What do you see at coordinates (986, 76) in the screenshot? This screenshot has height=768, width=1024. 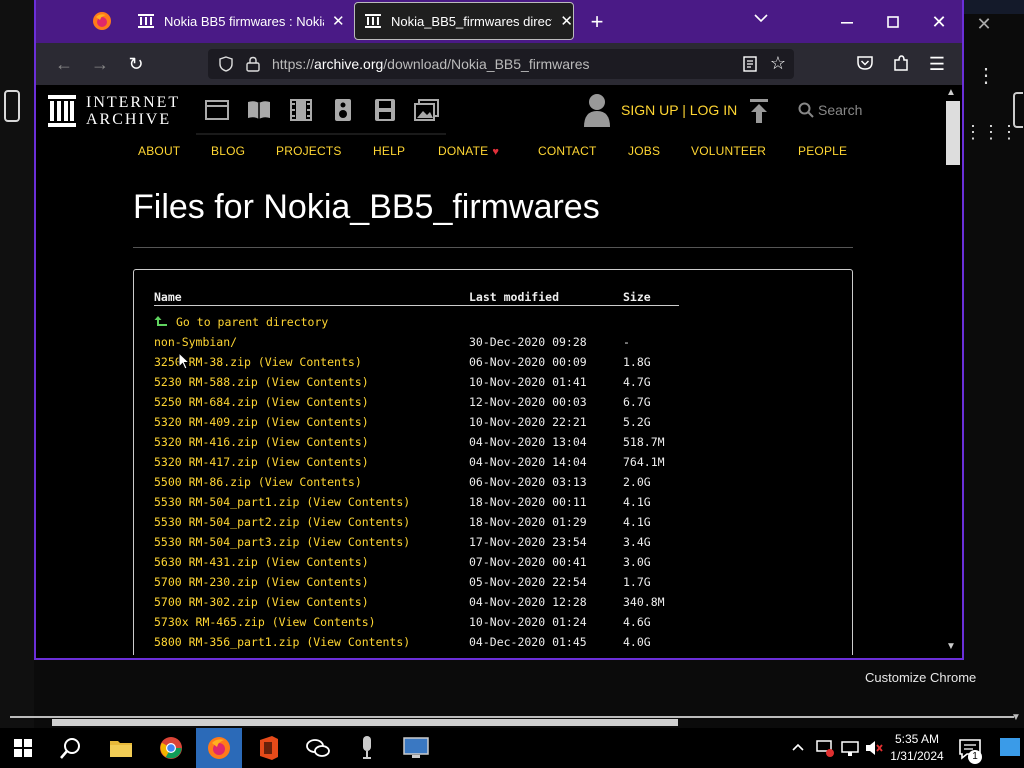 I see `chrome-menu-icon: ⋮` at bounding box center [986, 76].